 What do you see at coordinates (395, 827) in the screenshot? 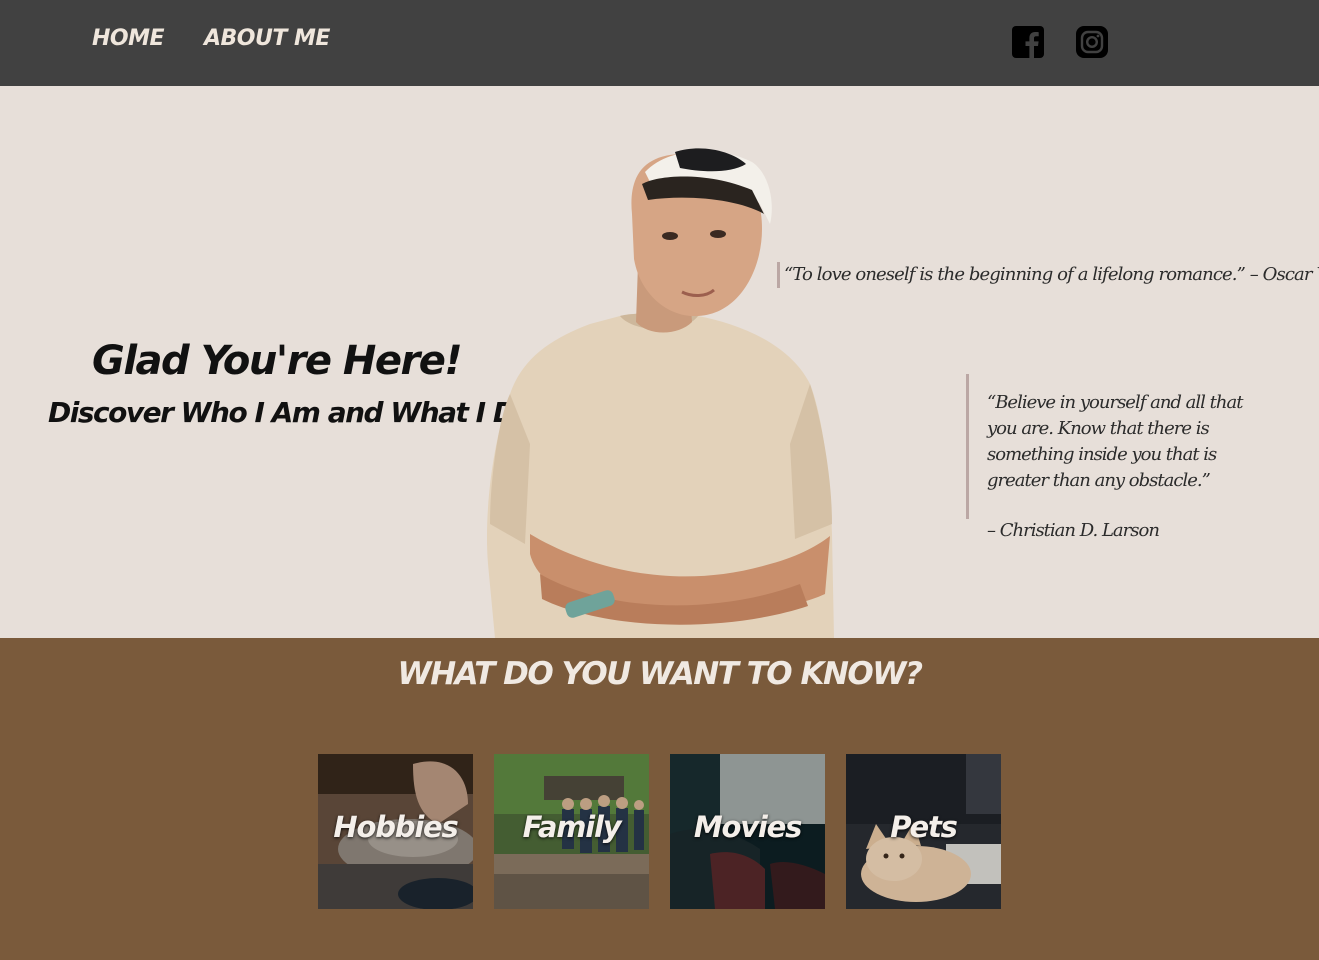
I see `card-label: Hobbies` at bounding box center [395, 827].